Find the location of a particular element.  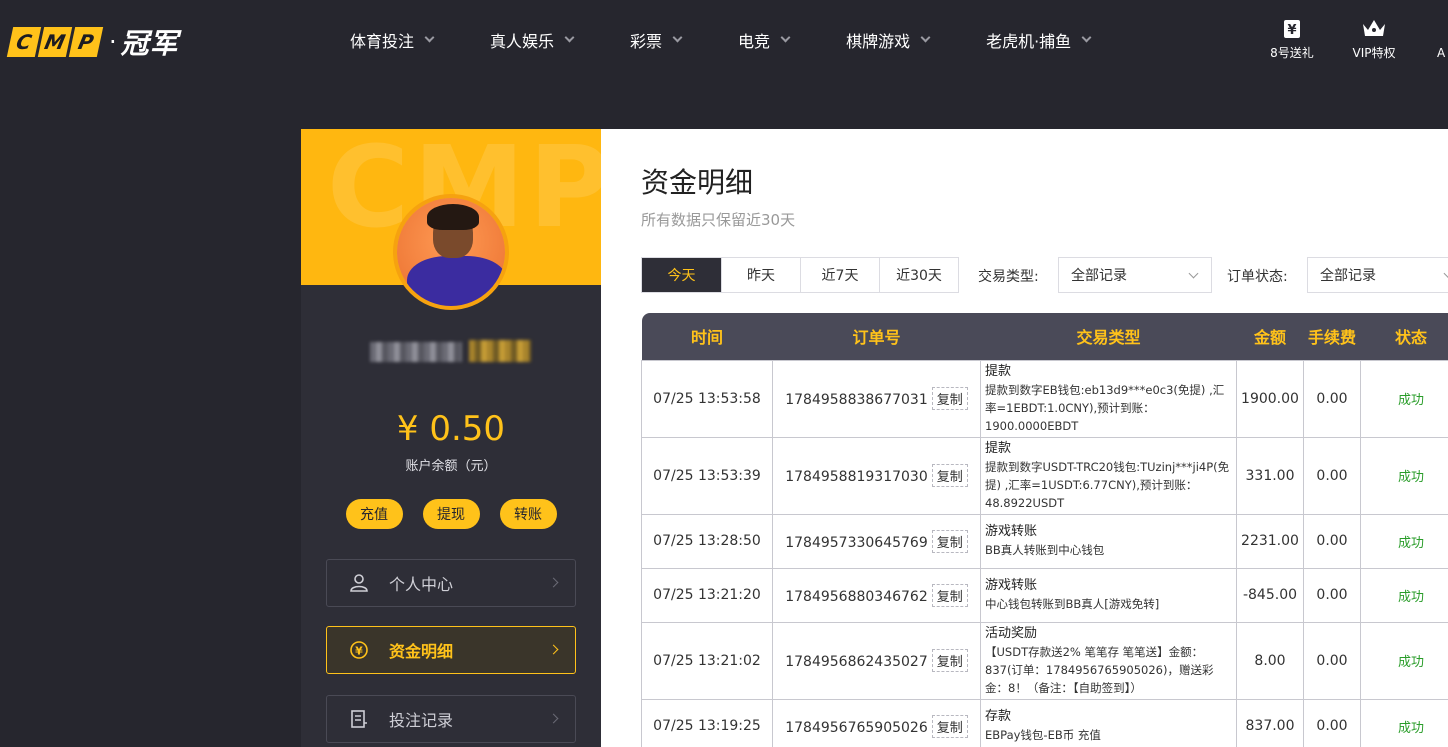

status-filter-label: 订单状态: is located at coordinates (1257, 277).